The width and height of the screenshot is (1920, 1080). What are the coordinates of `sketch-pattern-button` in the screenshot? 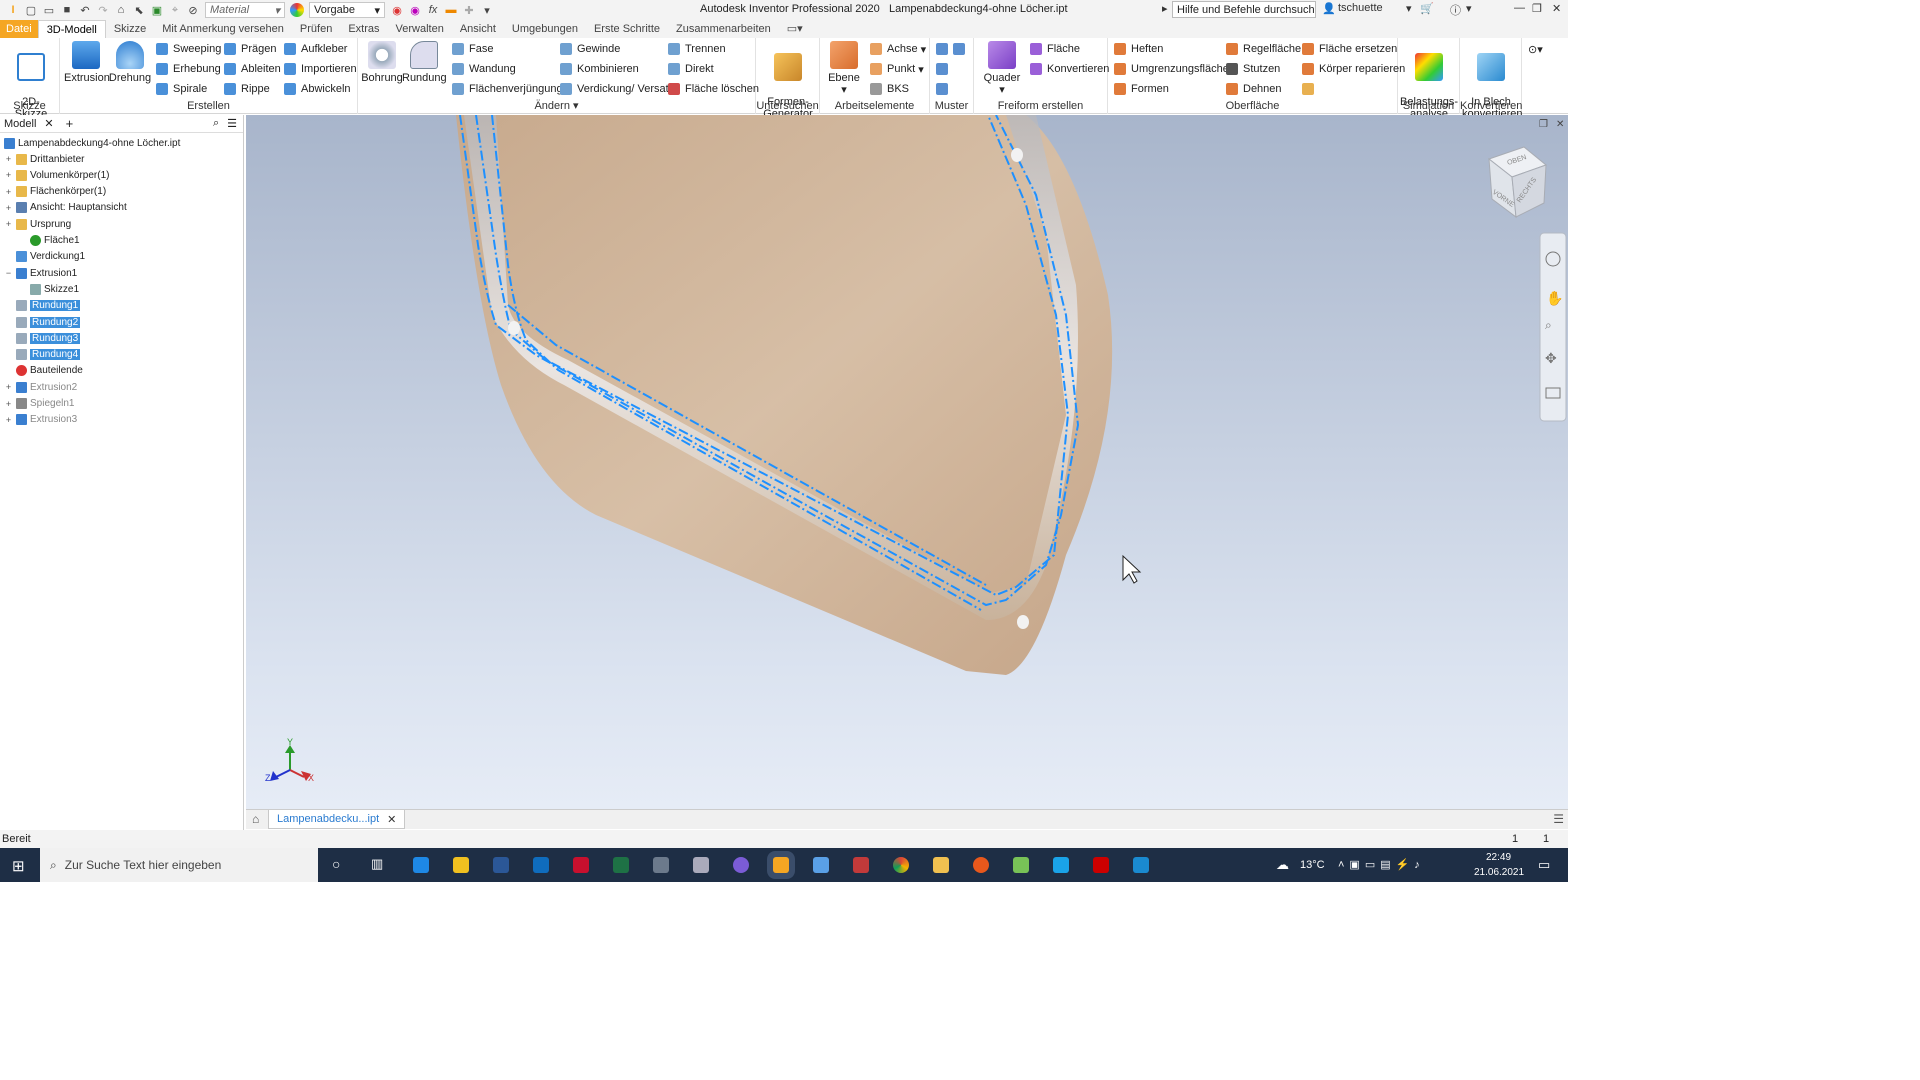 It's located at (944, 89).